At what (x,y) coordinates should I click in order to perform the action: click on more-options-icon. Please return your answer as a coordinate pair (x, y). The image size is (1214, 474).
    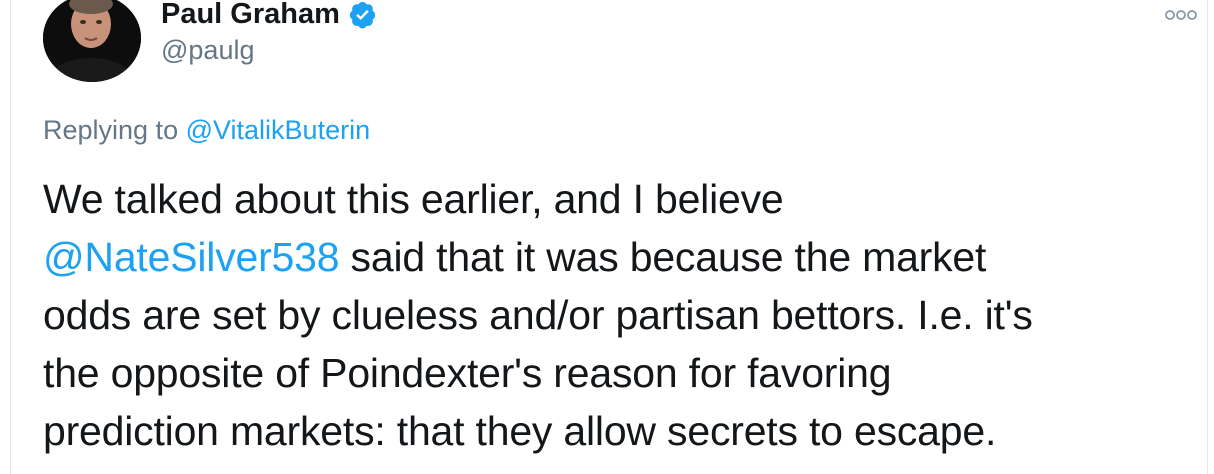
    Looking at the image, I should click on (1181, 15).